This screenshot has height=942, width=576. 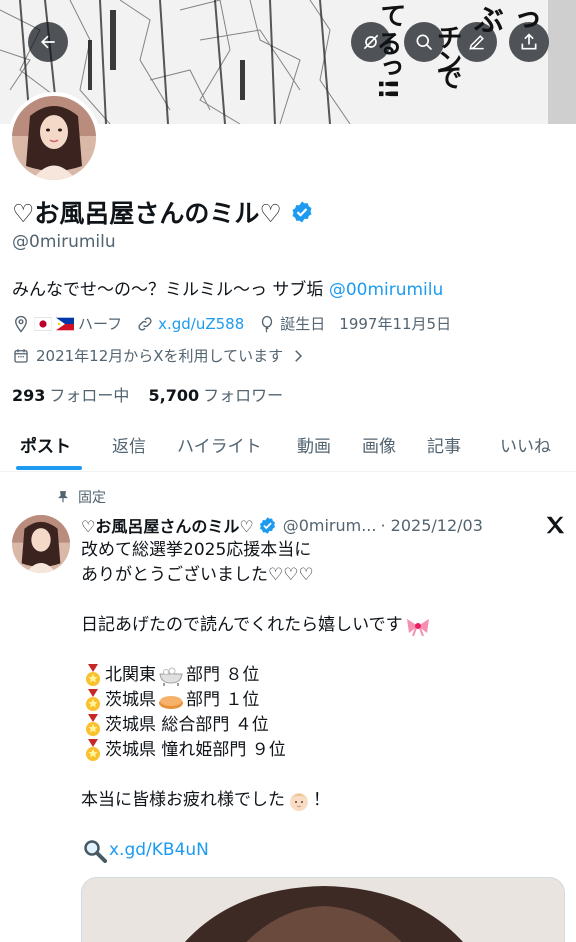 I want to click on followers-count: 5,700, so click(x=174, y=395).